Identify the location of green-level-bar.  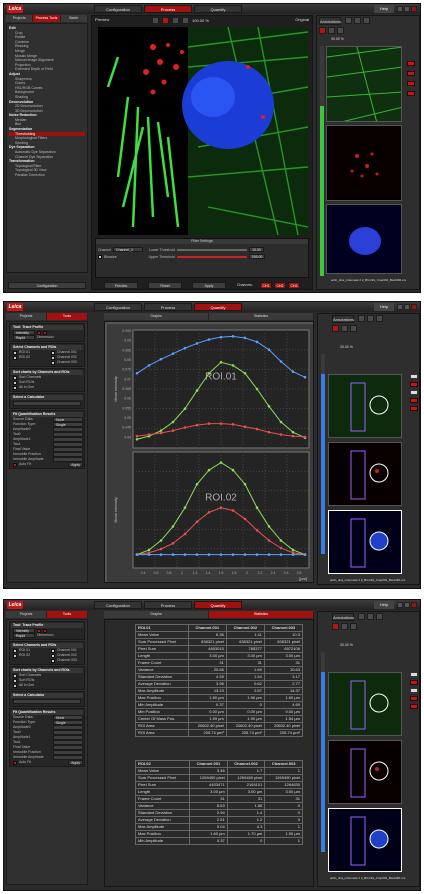
(322, 161).